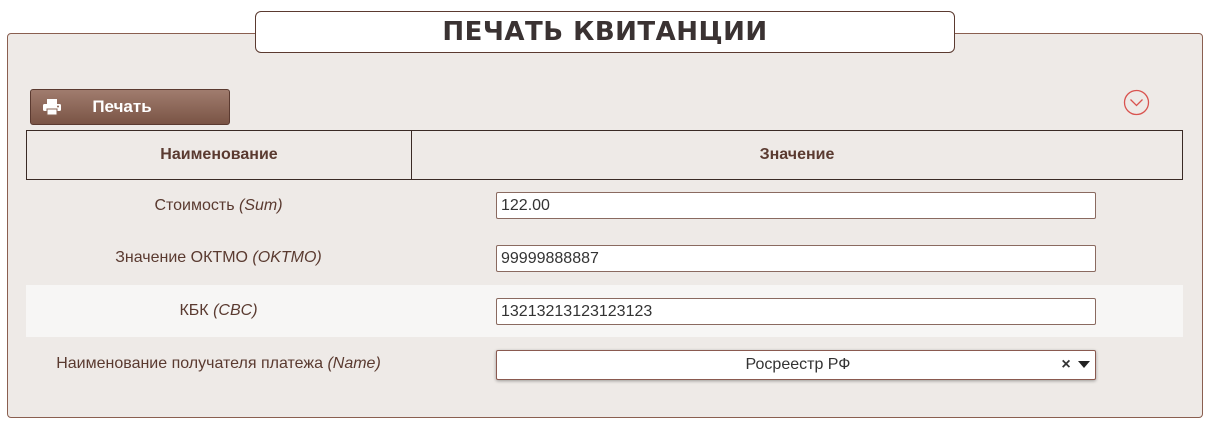  Describe the element at coordinates (797, 154) in the screenshot. I see `column-header-value: Значение` at that location.